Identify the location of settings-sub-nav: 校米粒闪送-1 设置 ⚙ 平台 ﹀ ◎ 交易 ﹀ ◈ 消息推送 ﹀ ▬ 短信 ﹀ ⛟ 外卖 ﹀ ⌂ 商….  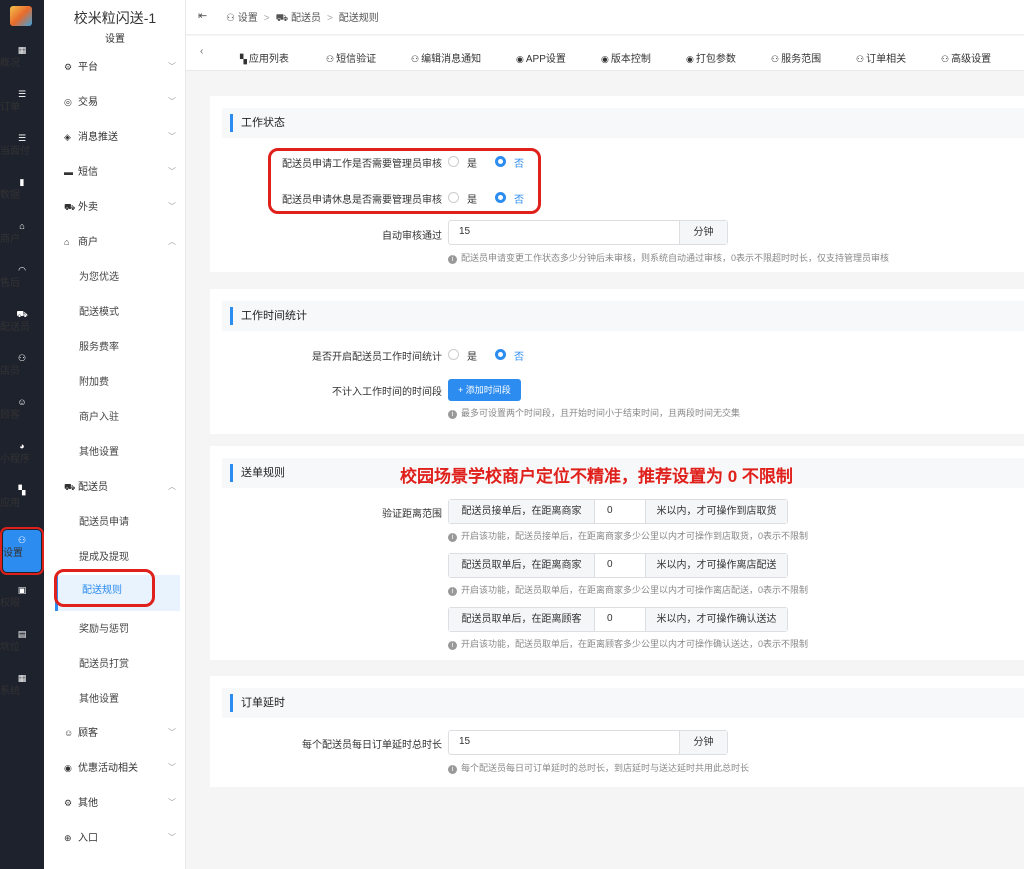
(115, 434).